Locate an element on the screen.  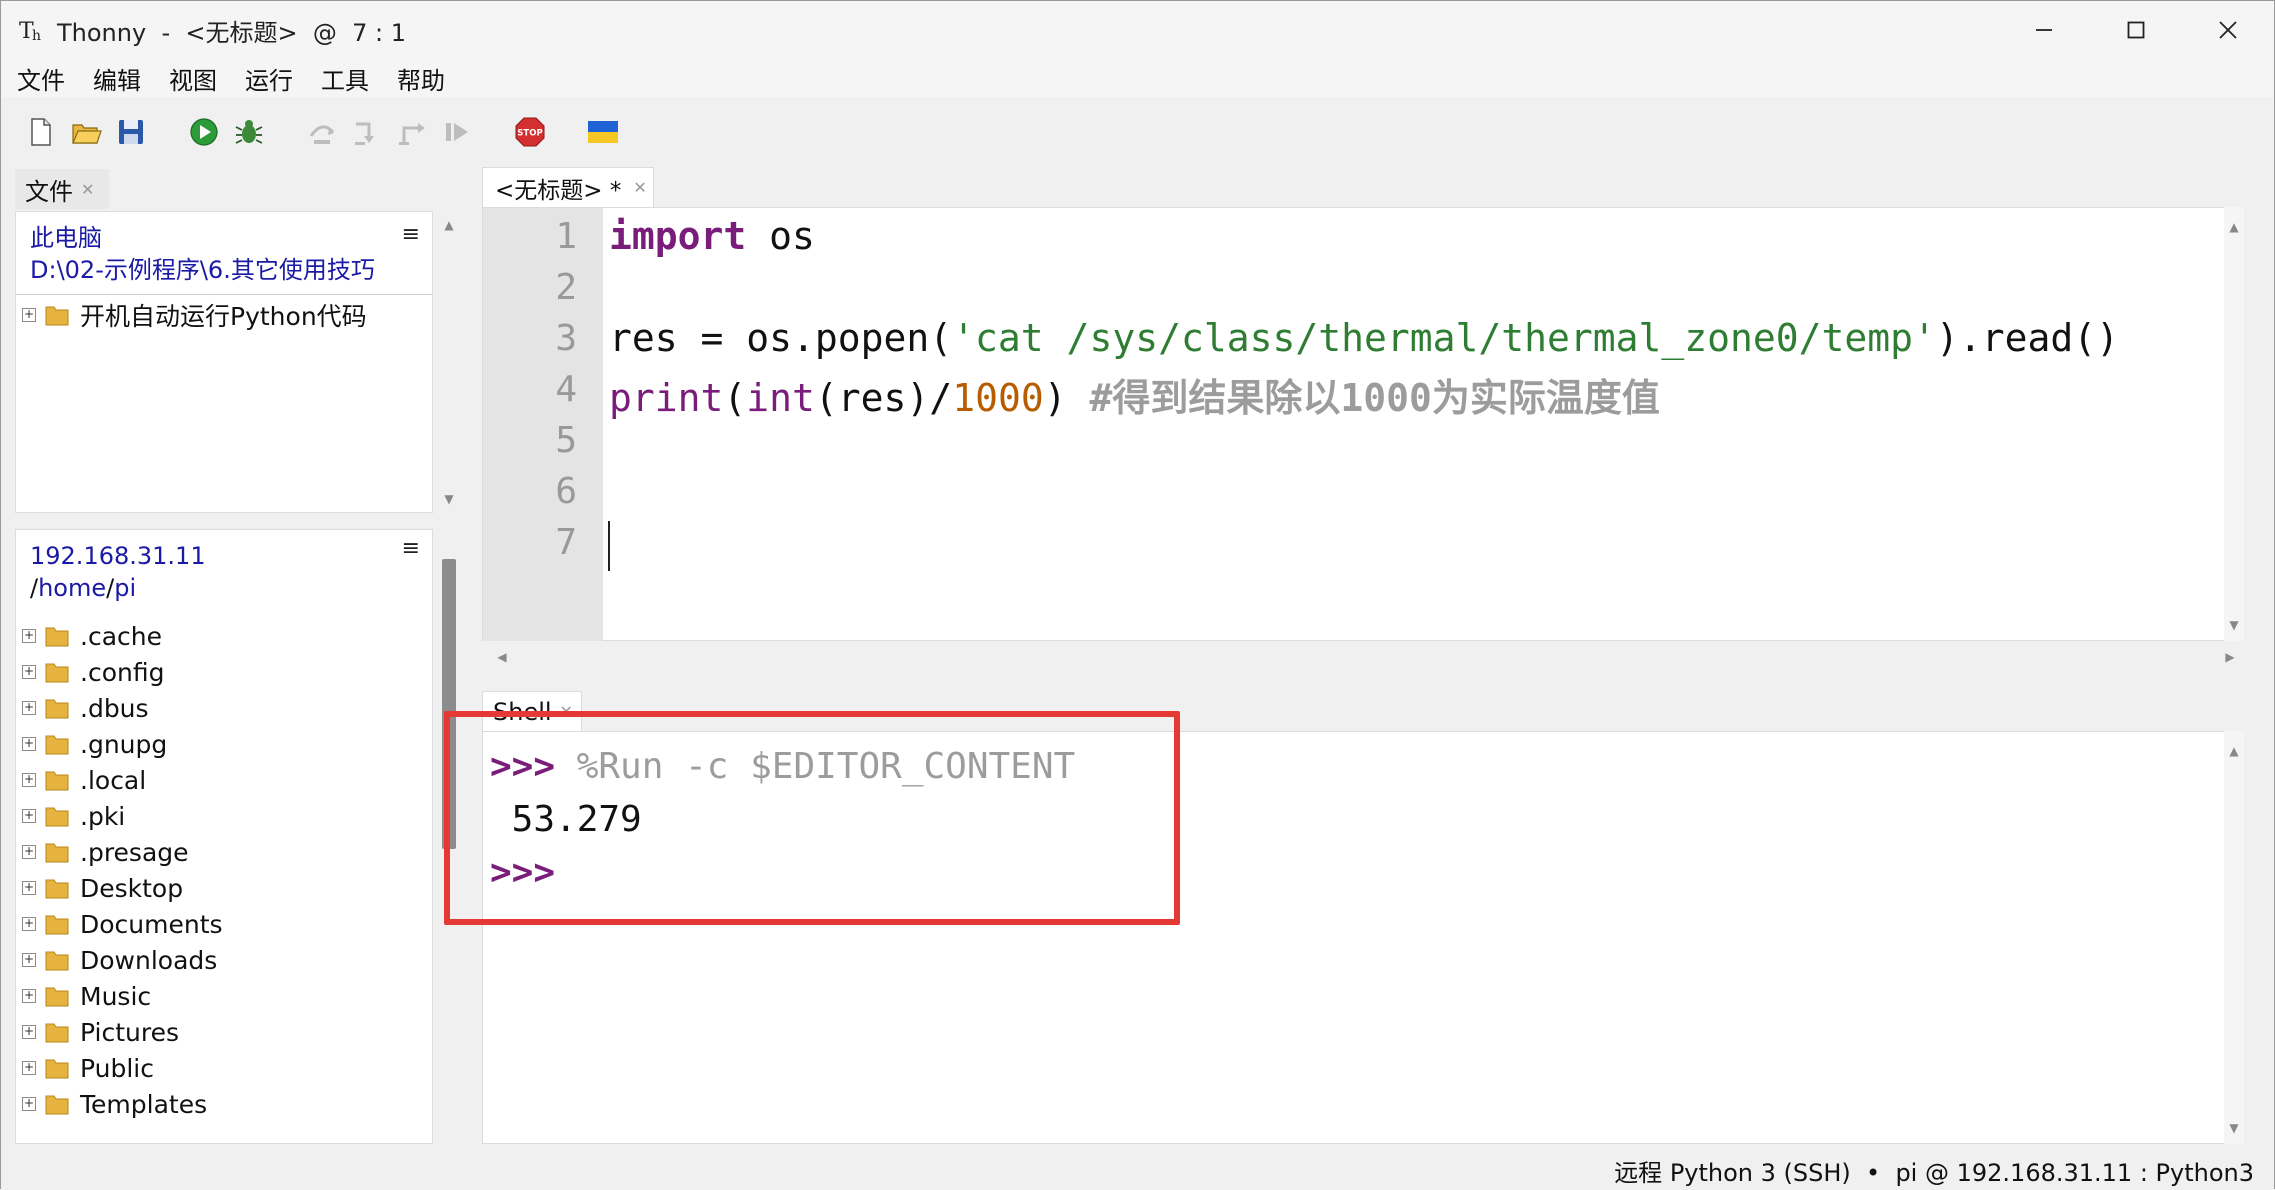
close-icon is located at coordinates (2228, 30).